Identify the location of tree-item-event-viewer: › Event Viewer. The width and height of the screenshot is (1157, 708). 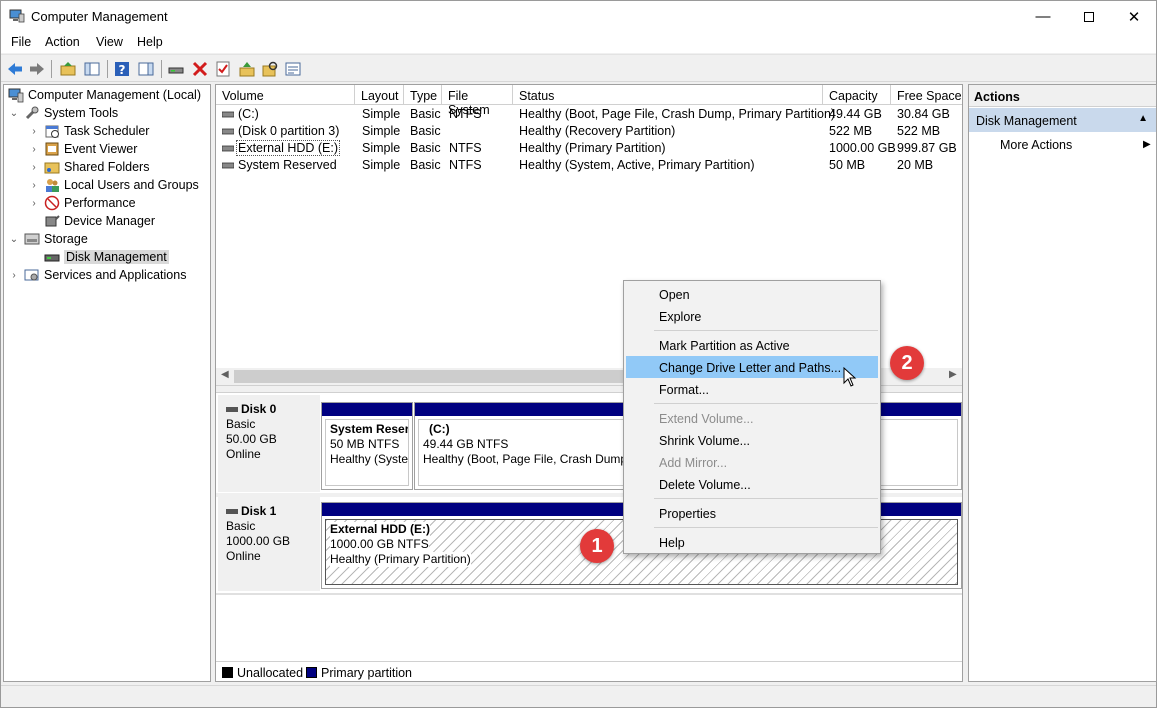
(82, 149).